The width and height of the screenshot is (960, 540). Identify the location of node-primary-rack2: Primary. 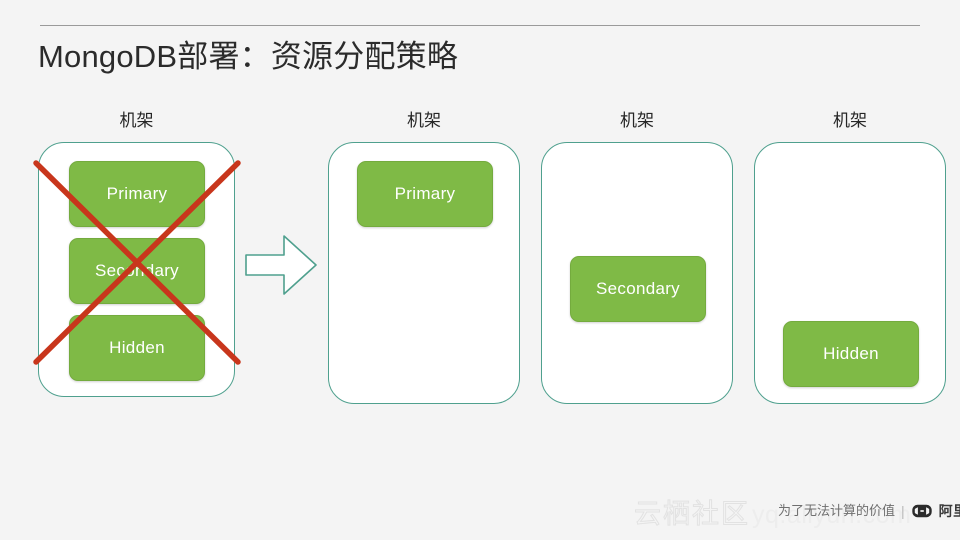
(425, 194).